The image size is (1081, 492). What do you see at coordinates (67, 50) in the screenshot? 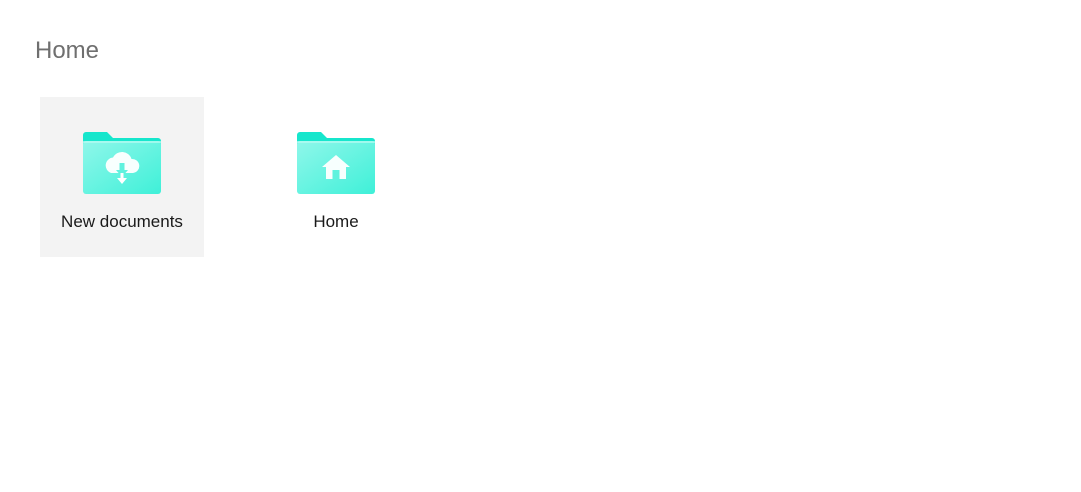
I see `page-title: Home` at bounding box center [67, 50].